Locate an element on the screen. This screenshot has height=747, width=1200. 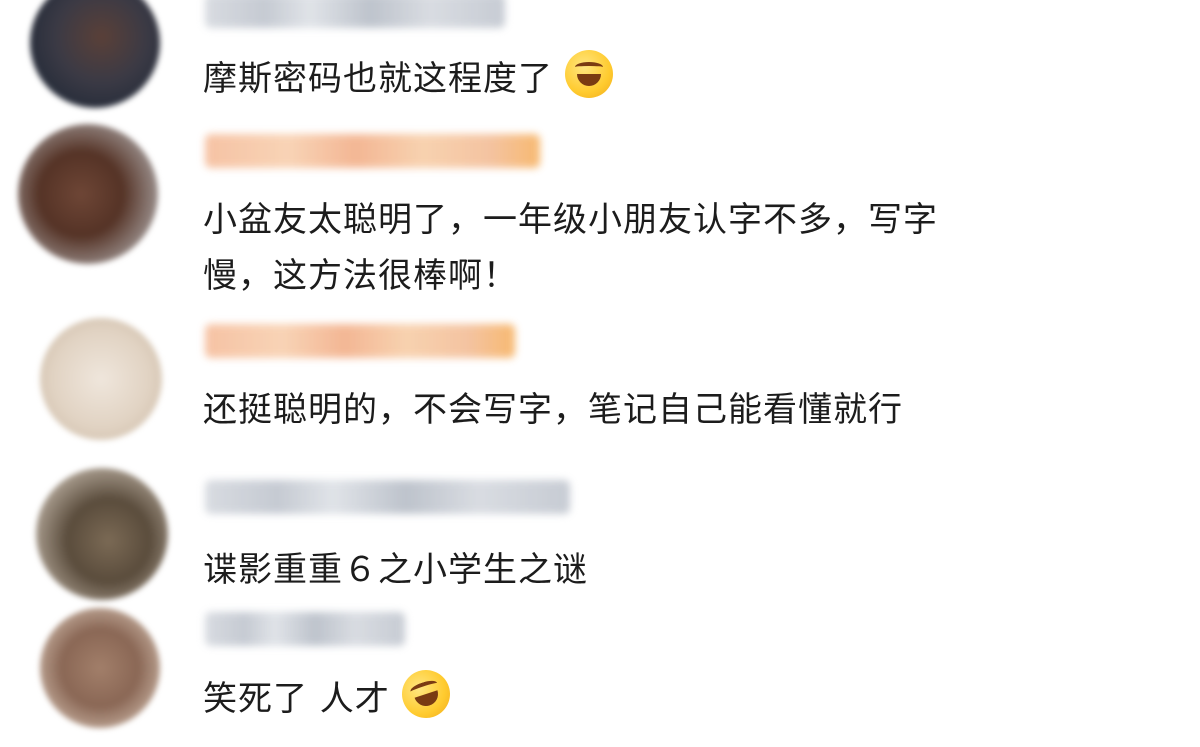
comment-text-content: 谍影重重６之小学生之谜 is located at coordinates (395, 570).